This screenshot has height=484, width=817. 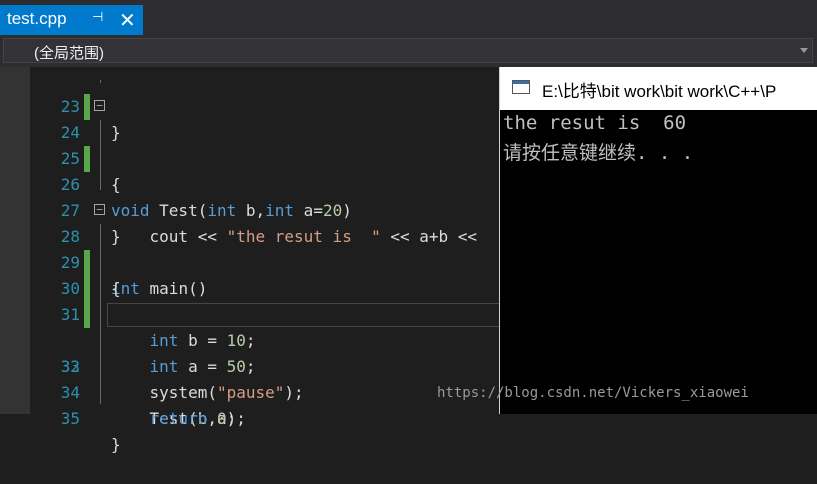 I want to click on scope-navigation-bar: (全局范围), so click(x=408, y=51).